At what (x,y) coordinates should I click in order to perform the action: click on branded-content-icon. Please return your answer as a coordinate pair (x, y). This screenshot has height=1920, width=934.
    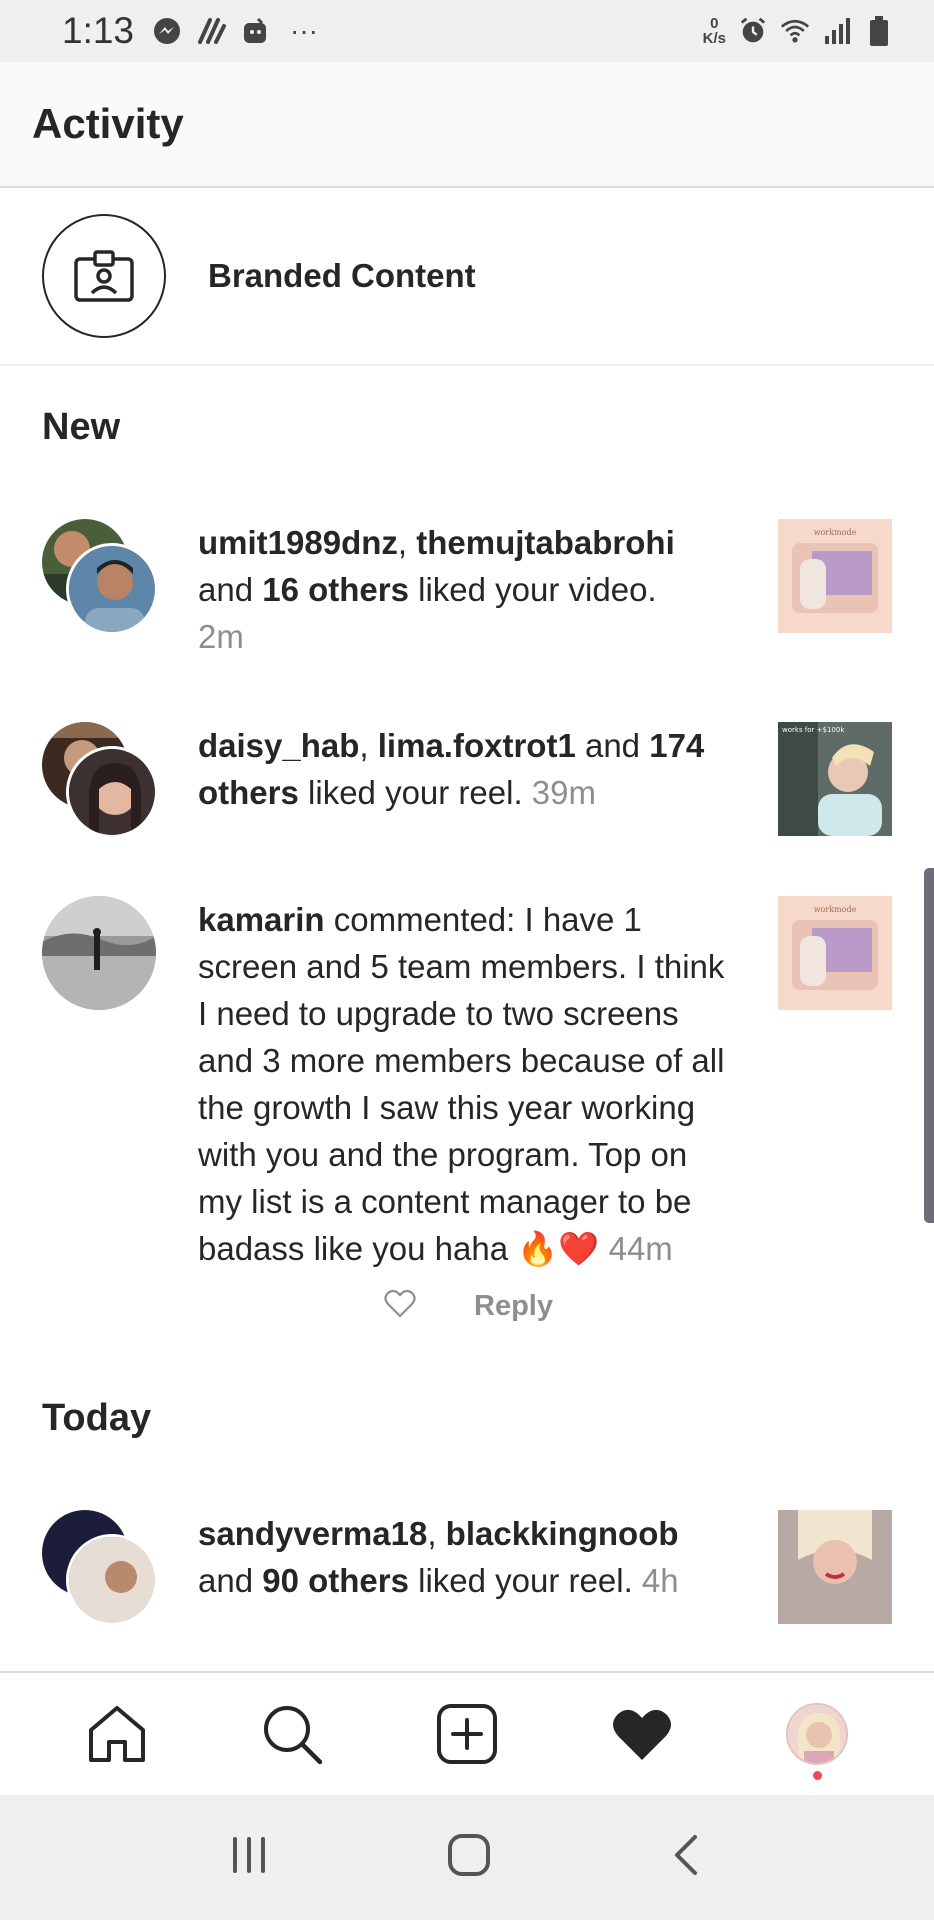
    Looking at the image, I should click on (104, 276).